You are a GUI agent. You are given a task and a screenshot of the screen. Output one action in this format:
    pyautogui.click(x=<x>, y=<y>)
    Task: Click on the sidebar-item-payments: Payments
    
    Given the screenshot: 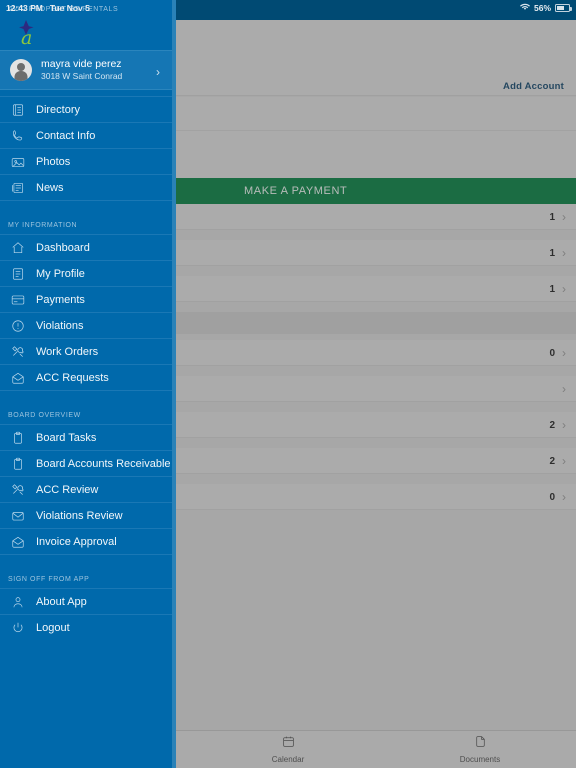 What is the action you would take?
    pyautogui.click(x=86, y=299)
    